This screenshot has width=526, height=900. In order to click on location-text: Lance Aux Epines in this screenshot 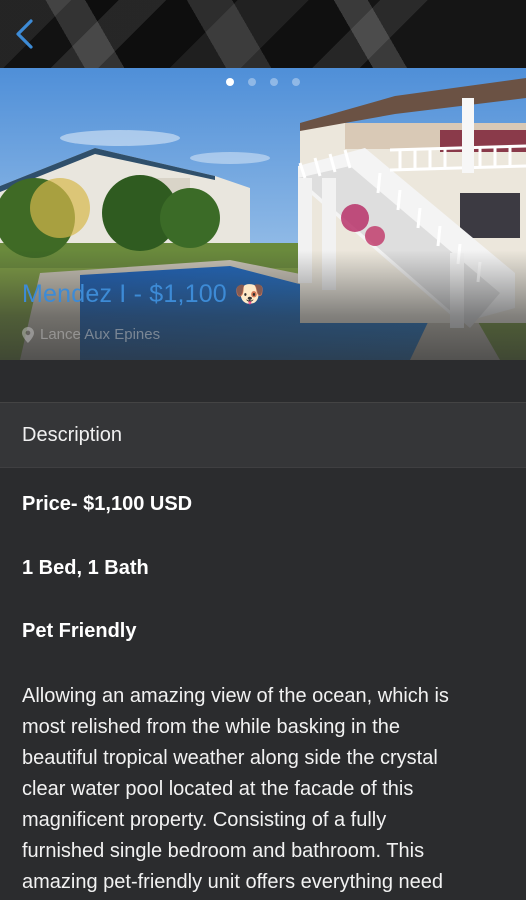, I will do `click(100, 334)`.